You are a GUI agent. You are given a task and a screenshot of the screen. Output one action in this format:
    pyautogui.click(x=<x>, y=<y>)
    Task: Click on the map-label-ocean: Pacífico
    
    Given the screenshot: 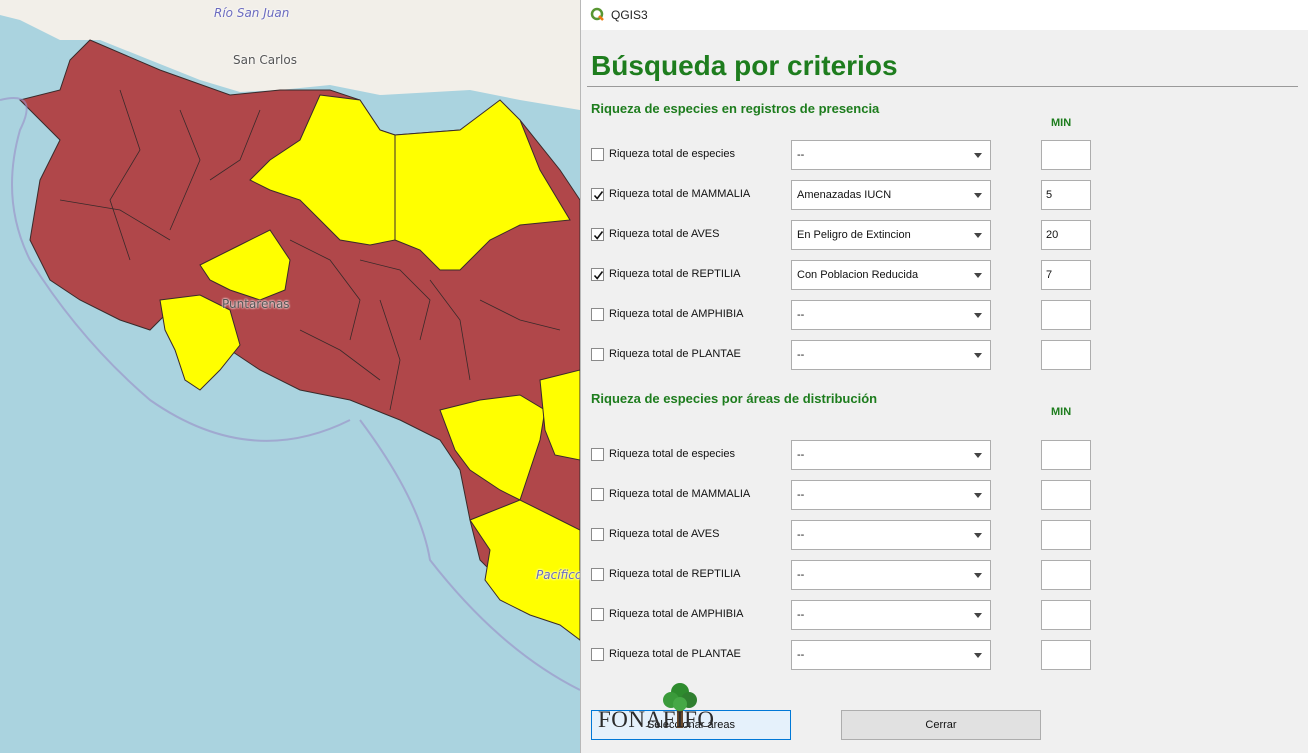 What is the action you would take?
    pyautogui.click(x=558, y=575)
    